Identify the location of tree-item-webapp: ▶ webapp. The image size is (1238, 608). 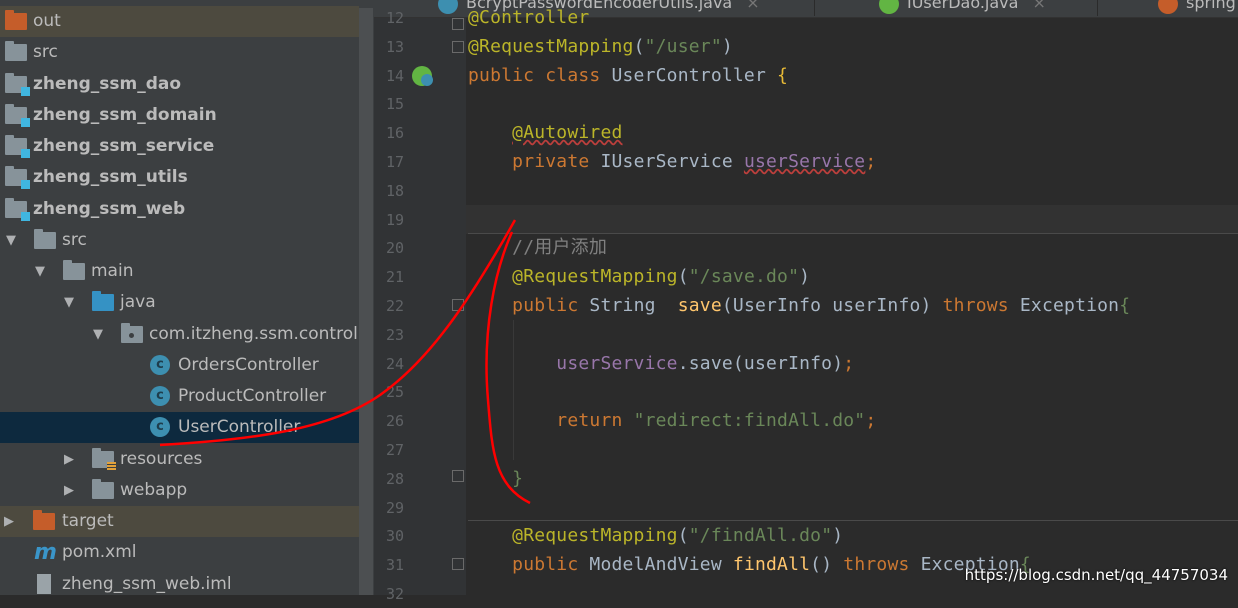
(179, 490).